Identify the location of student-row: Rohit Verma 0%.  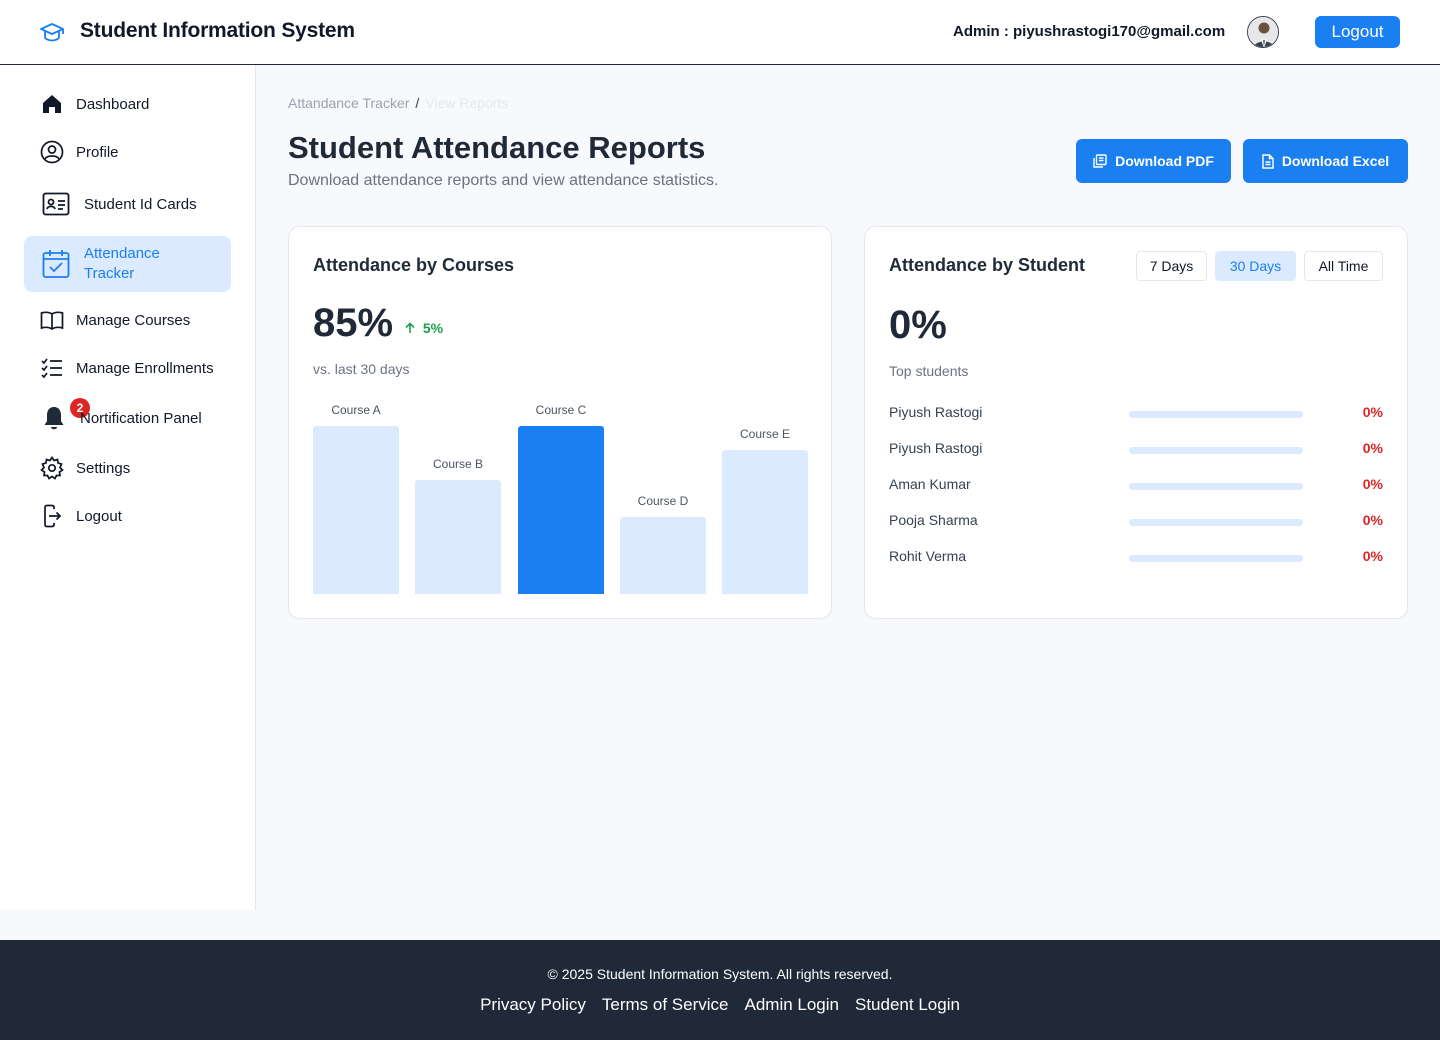
(1136, 558).